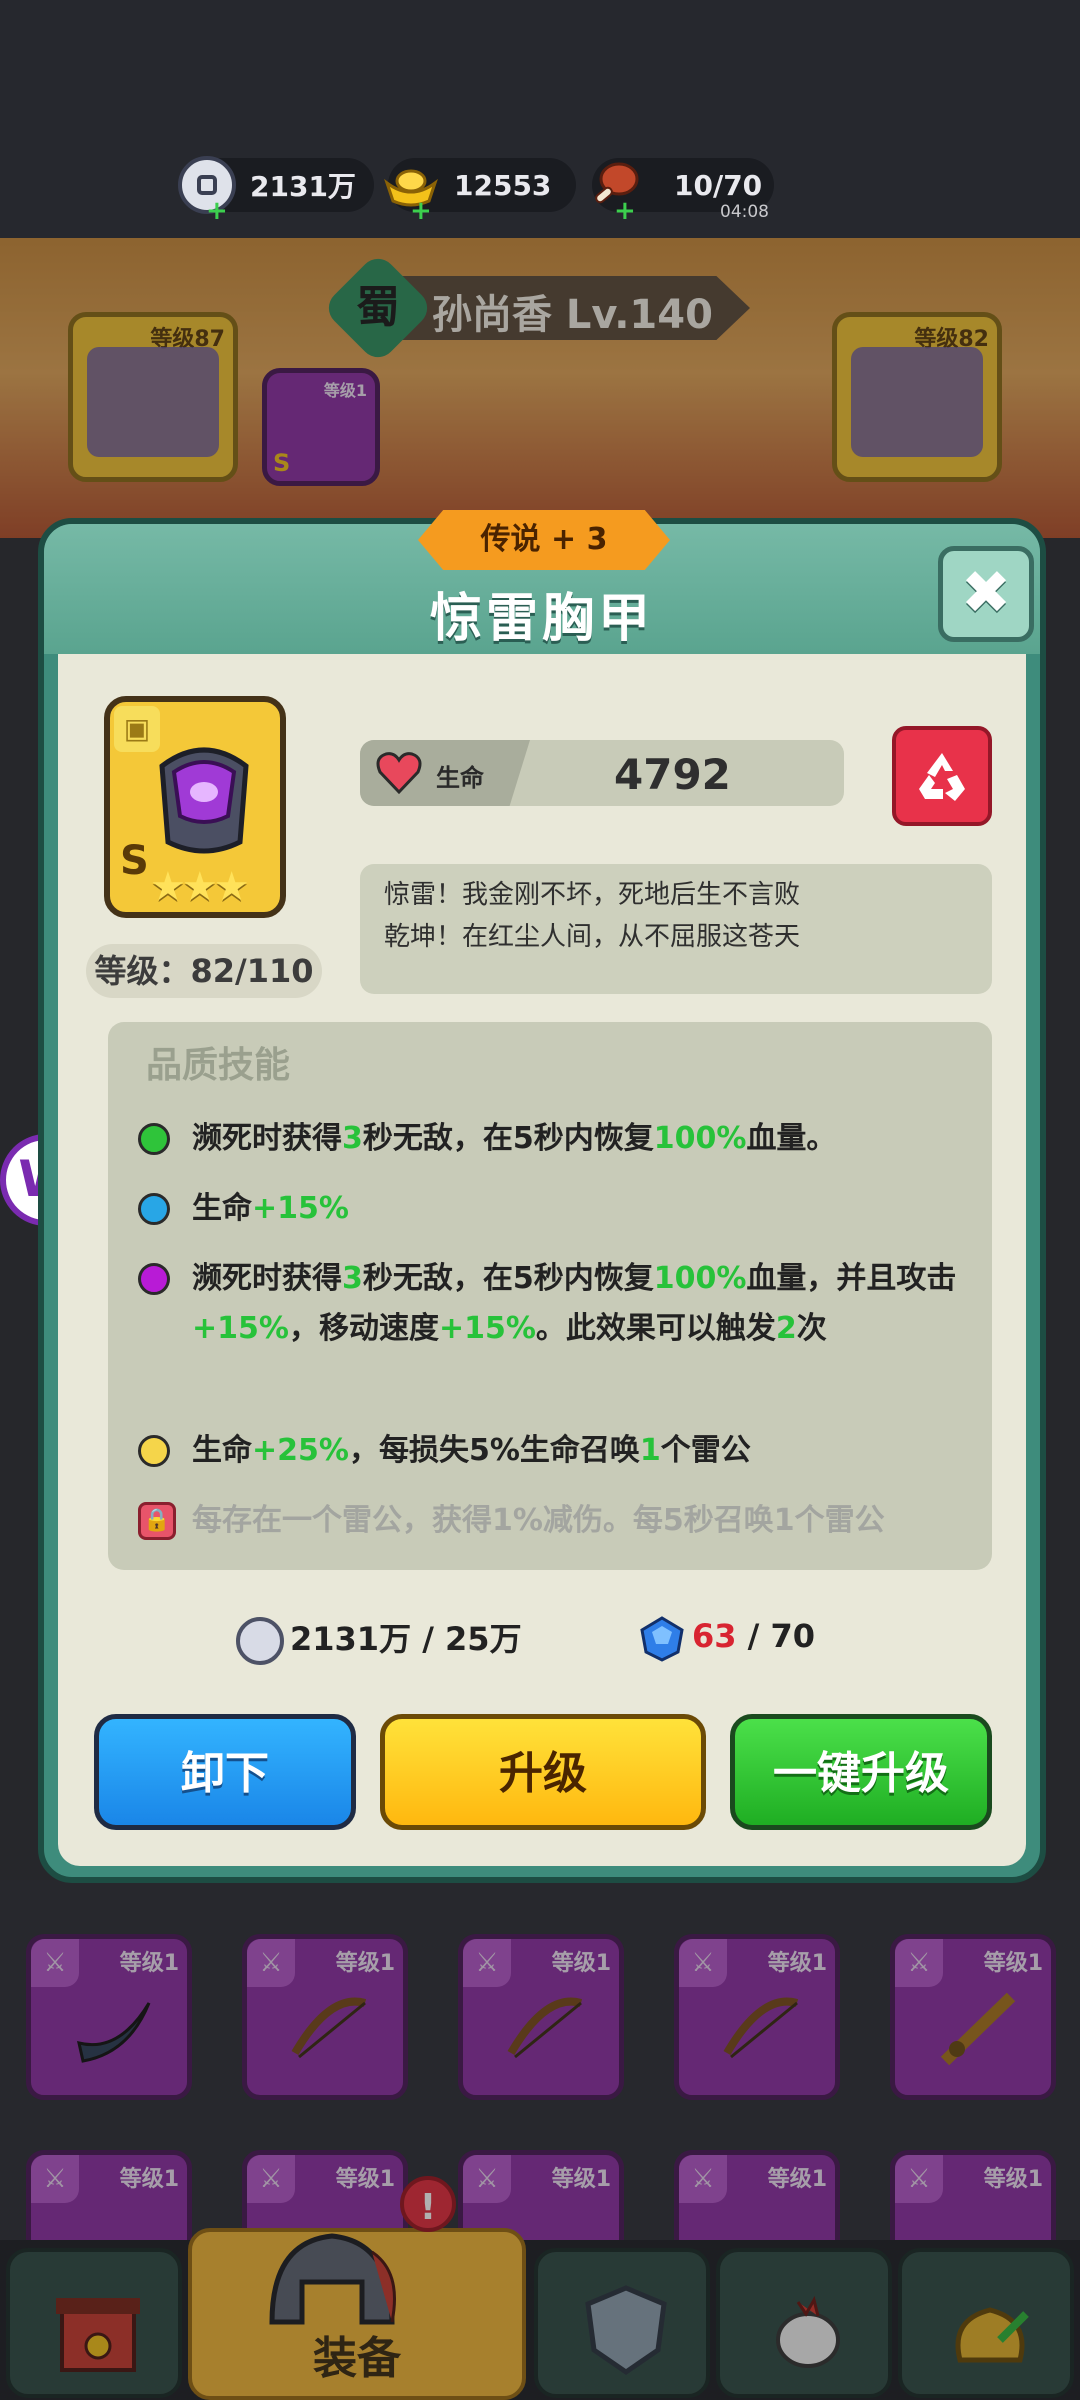  I want to click on equipment-description: 惊雷！我金刚不坏，死地后生不言败 乾坤！在红尘人间，从不屈服这苍天, so click(676, 929).